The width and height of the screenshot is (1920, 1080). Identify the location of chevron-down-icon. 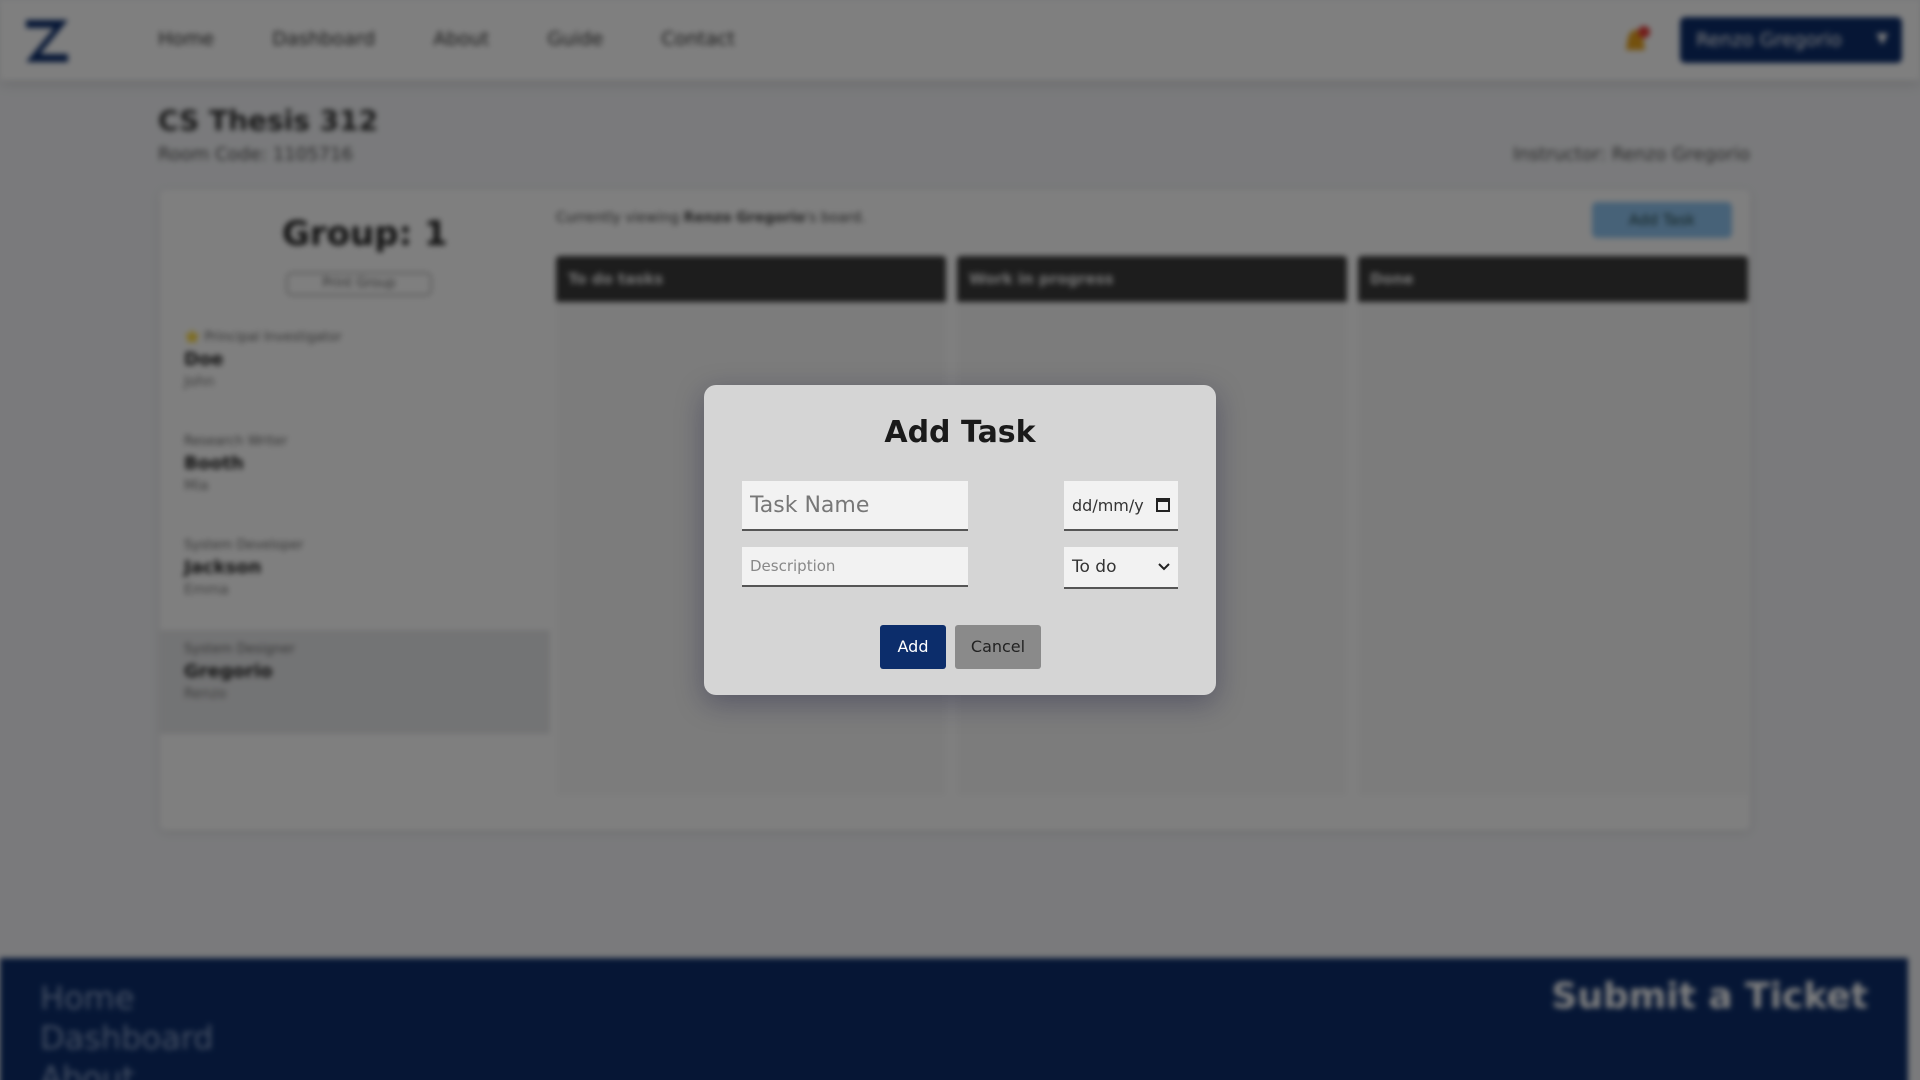
(1164, 567).